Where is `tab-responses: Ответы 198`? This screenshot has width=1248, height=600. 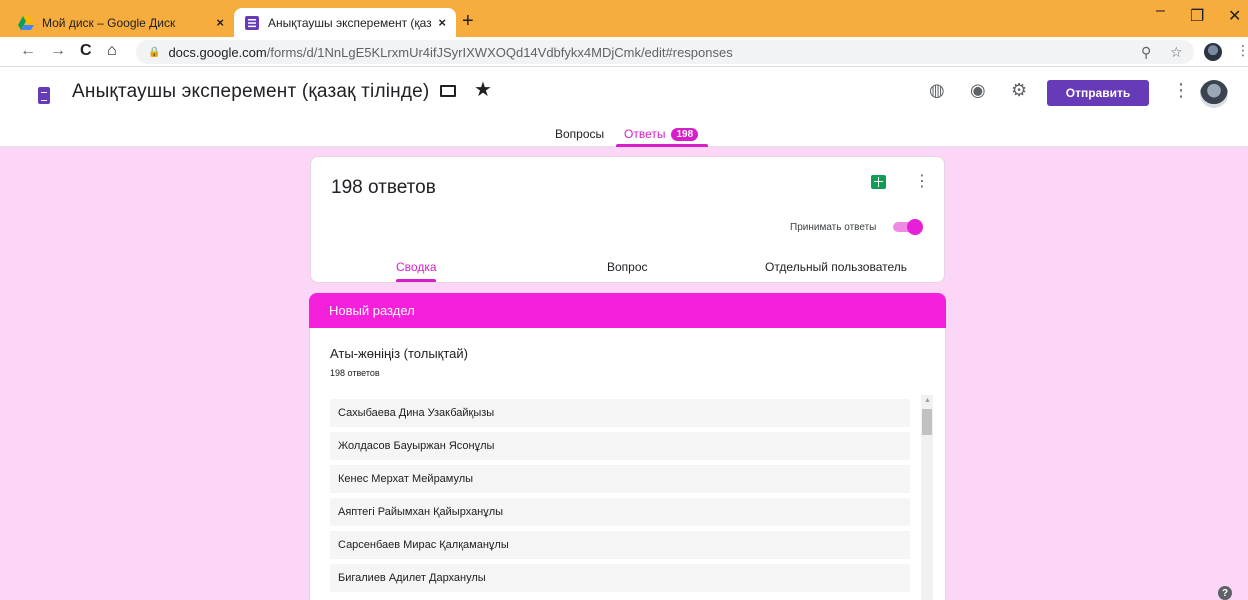 tab-responses: Ответы 198 is located at coordinates (661, 134).